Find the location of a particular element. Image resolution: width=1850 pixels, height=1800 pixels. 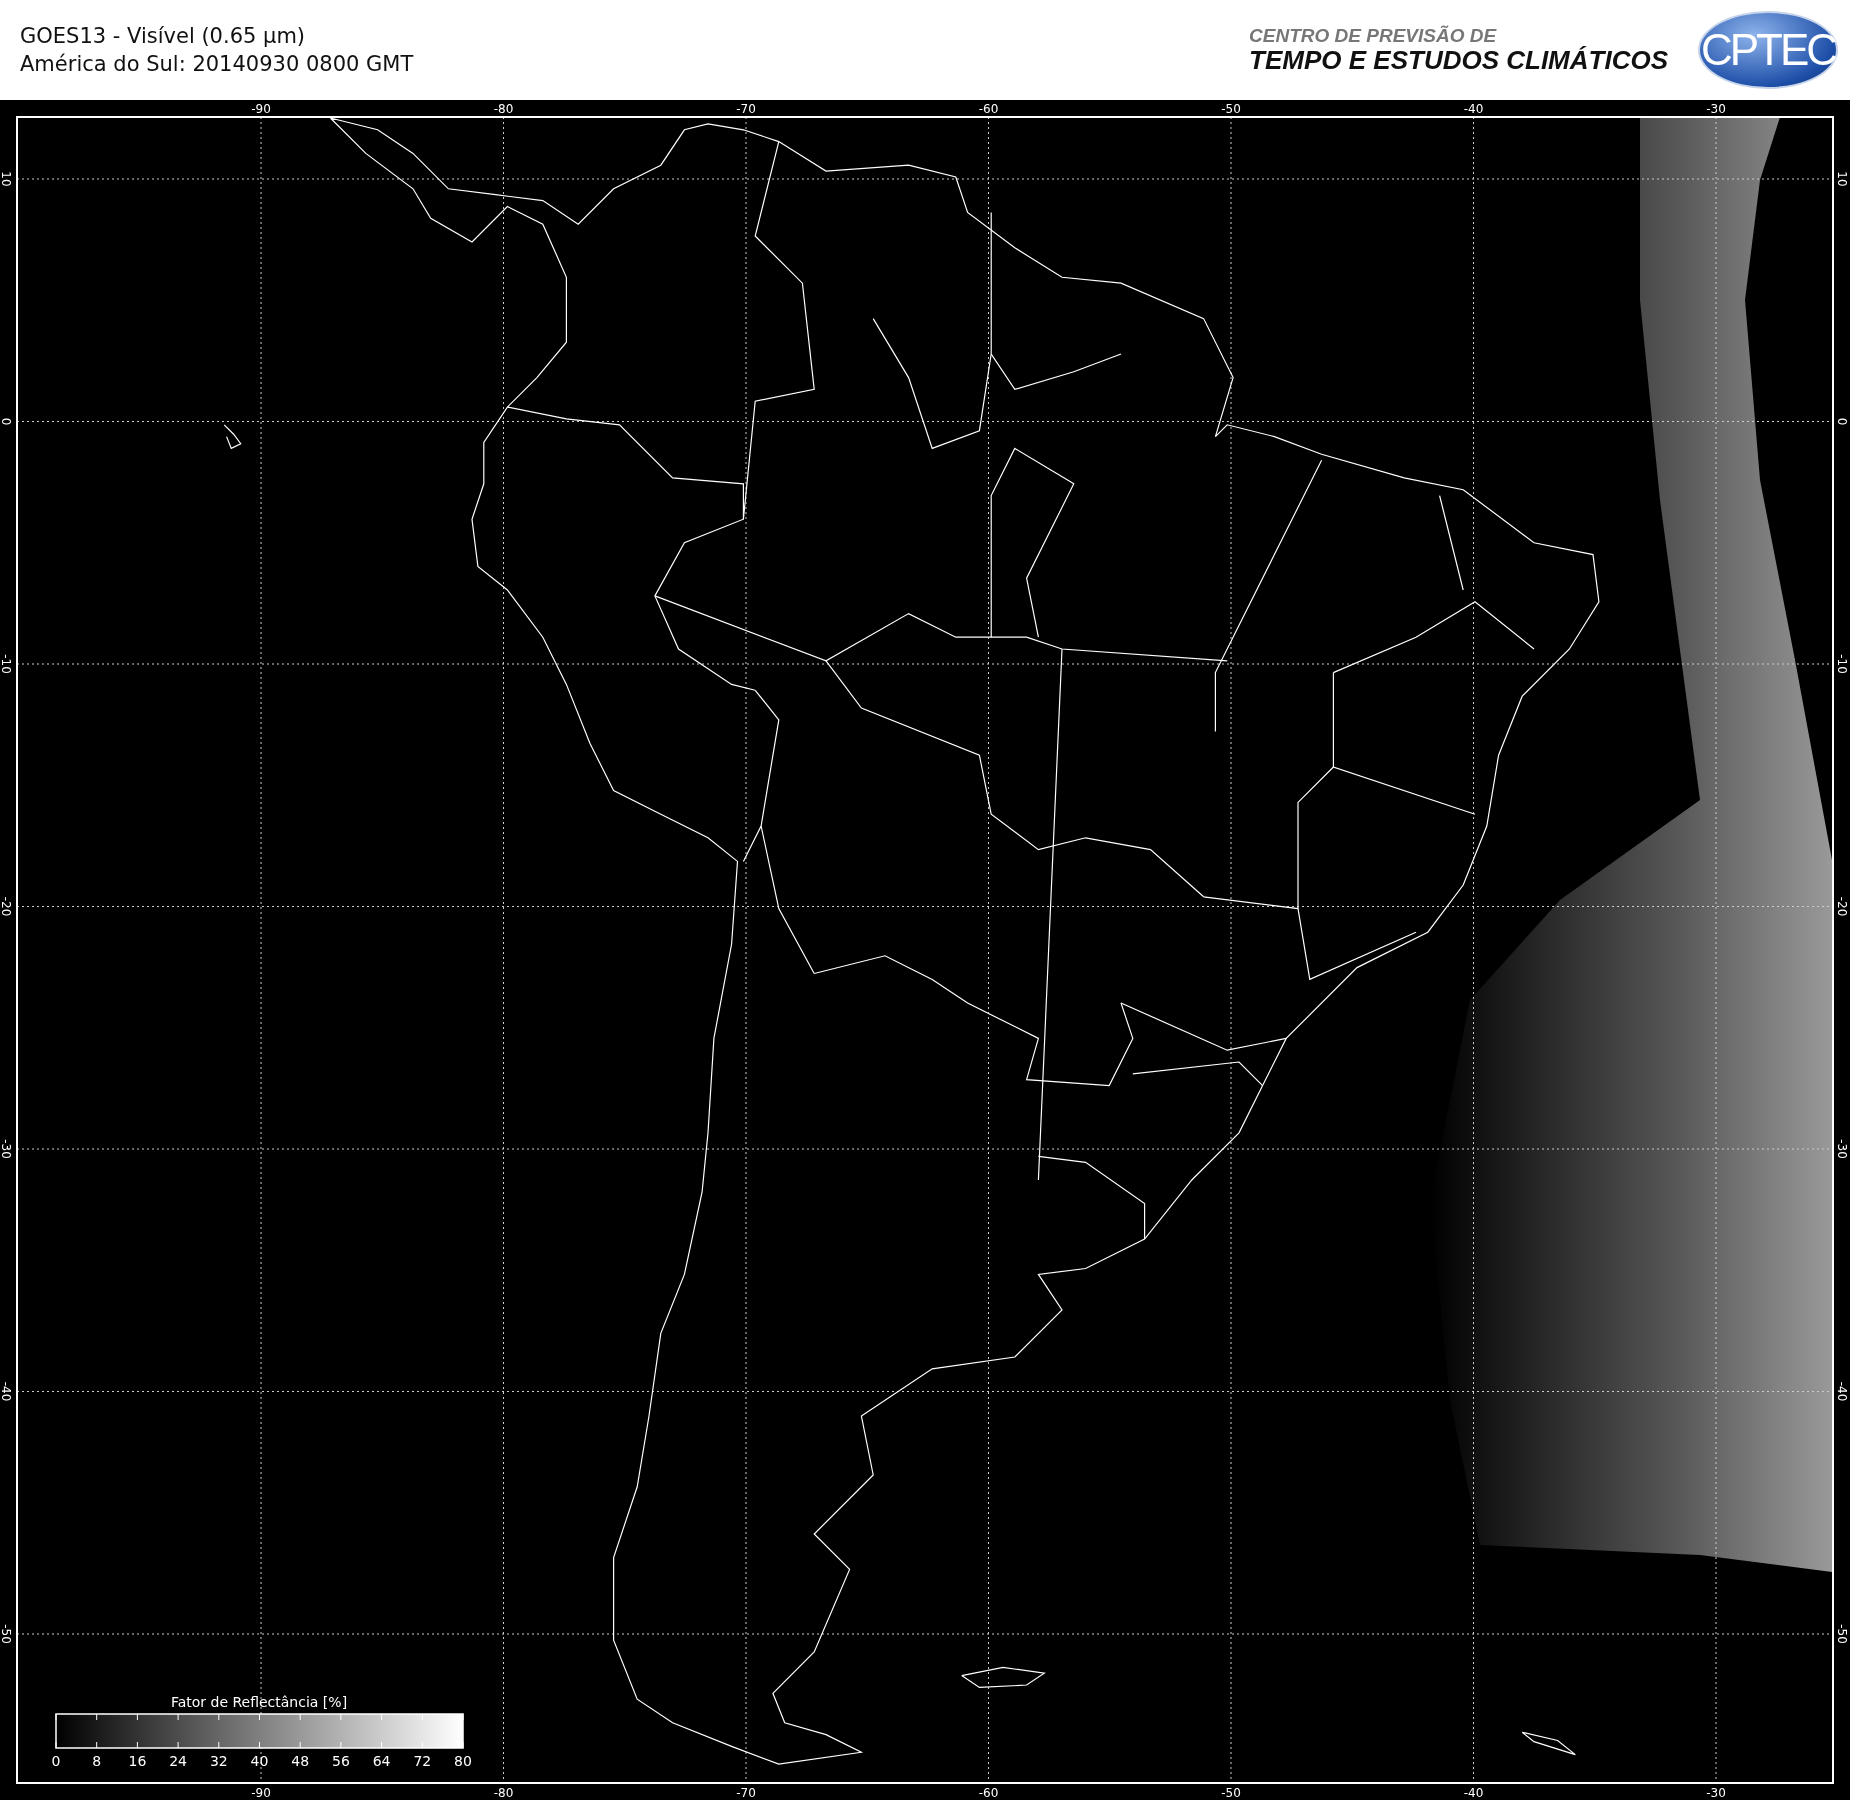

colorbar-tick-label: 8 is located at coordinates (97, 1761).